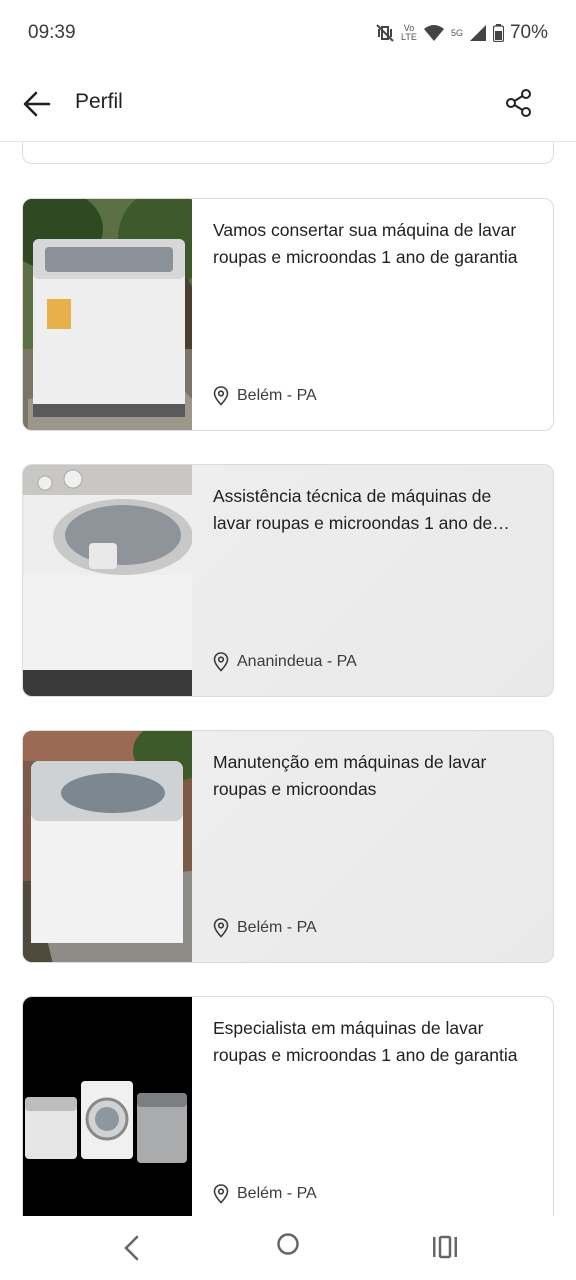 The height and width of the screenshot is (1280, 576). What do you see at coordinates (99, 101) in the screenshot?
I see `page-title: Perfil` at bounding box center [99, 101].